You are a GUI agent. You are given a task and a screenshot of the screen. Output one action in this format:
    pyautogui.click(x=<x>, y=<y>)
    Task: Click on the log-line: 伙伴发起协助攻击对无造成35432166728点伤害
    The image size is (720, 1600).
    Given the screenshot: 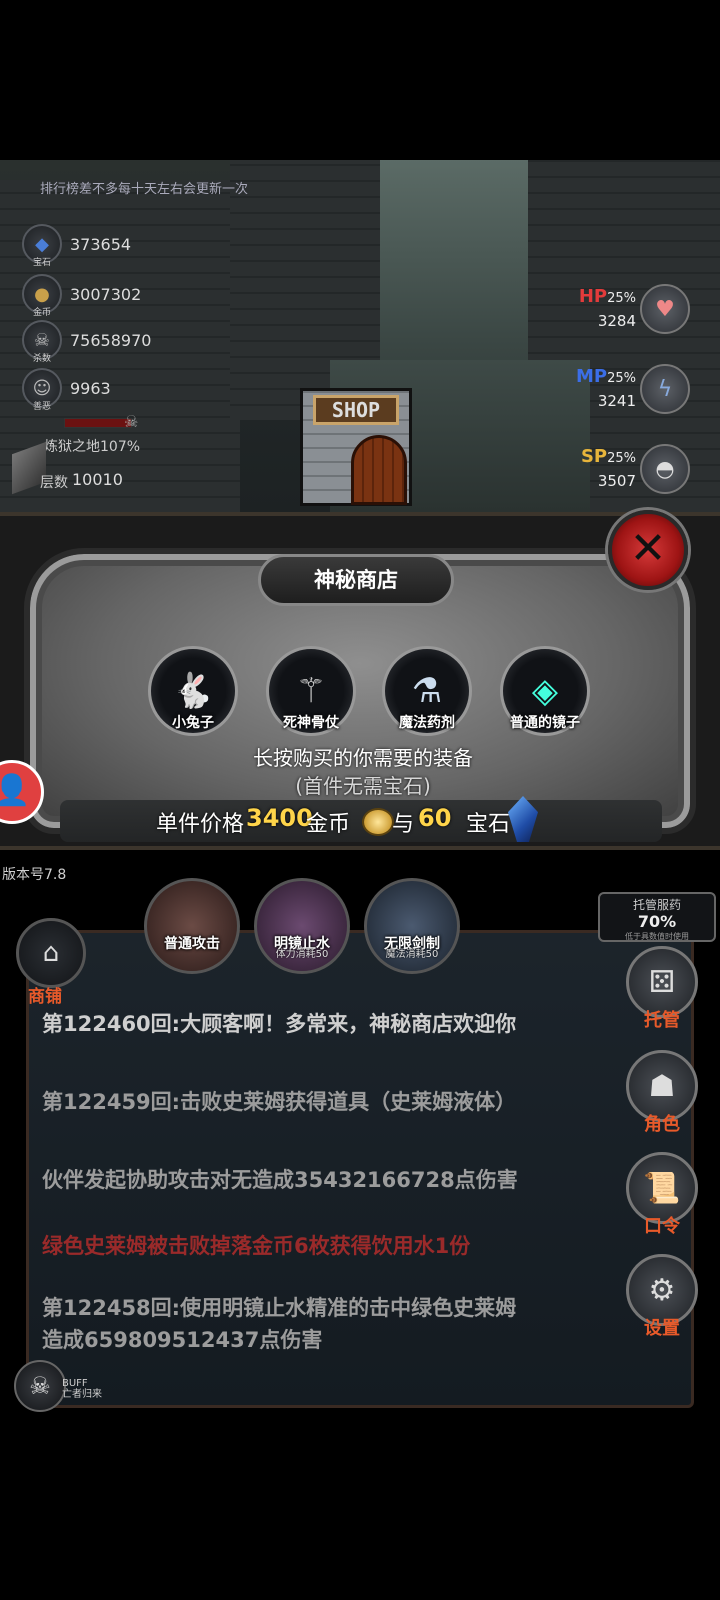 What is the action you would take?
    pyautogui.click(x=280, y=1180)
    